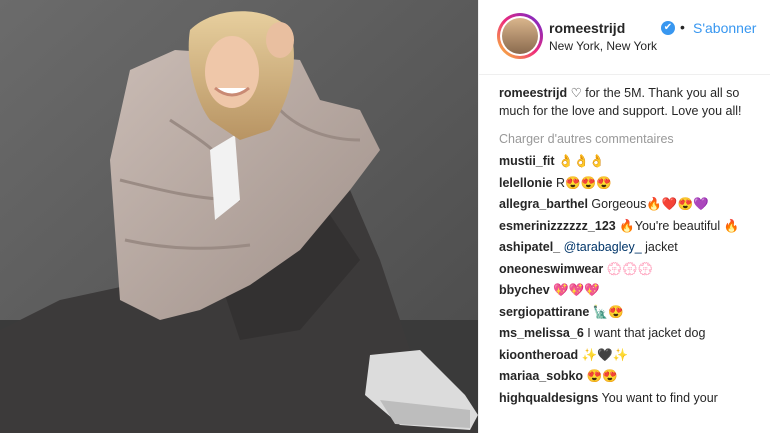  Describe the element at coordinates (630, 163) in the screenshot. I see `comment-row: mustii_fit 👌👌👌` at that location.